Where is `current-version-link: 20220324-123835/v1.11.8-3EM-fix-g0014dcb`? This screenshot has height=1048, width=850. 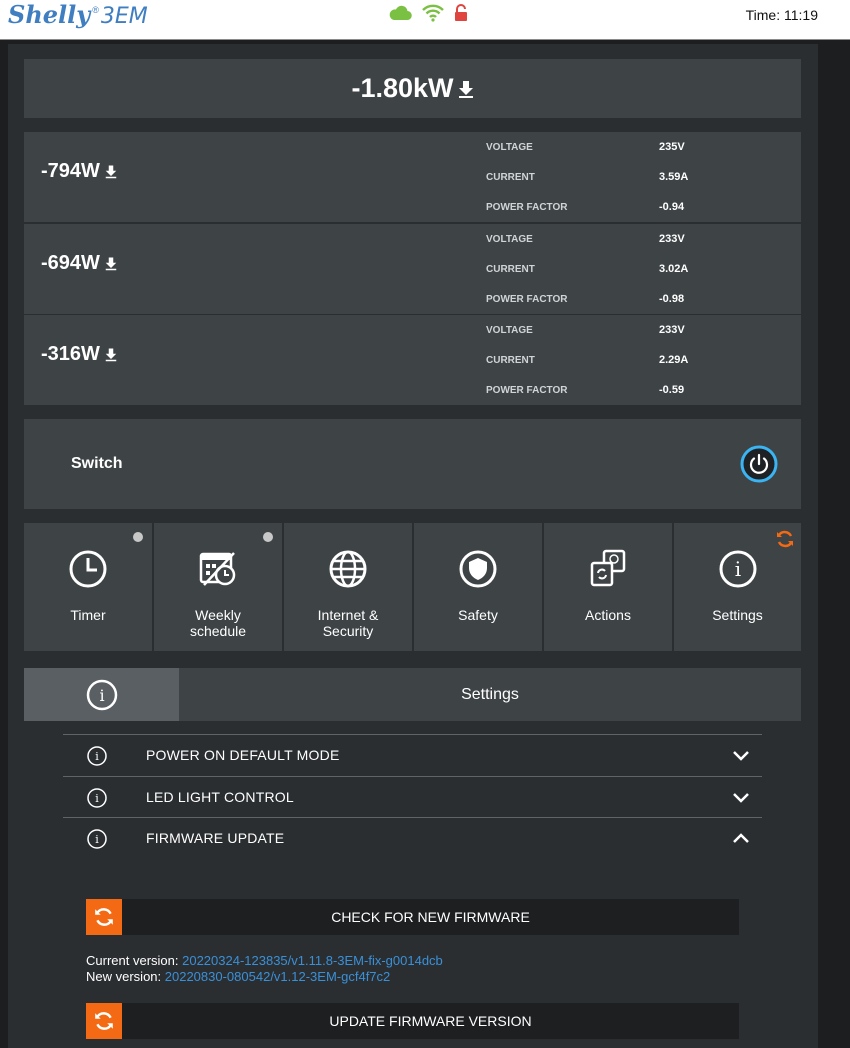 current-version-link: 20220324-123835/v1.11.8-3EM-fix-g0014dcb is located at coordinates (312, 960).